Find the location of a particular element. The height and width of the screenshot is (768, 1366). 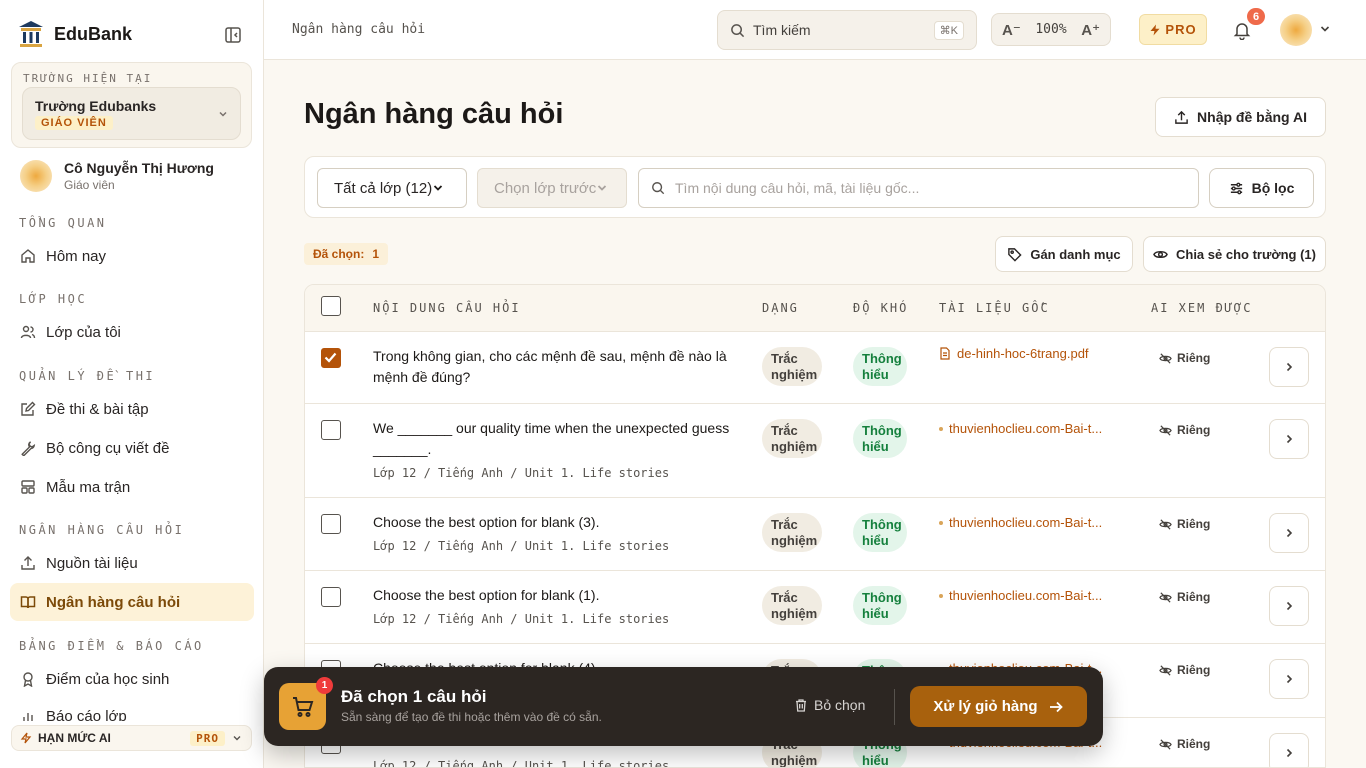

sidebar-item-tools: Bộ công cụ viết đề is located at coordinates (132, 448).